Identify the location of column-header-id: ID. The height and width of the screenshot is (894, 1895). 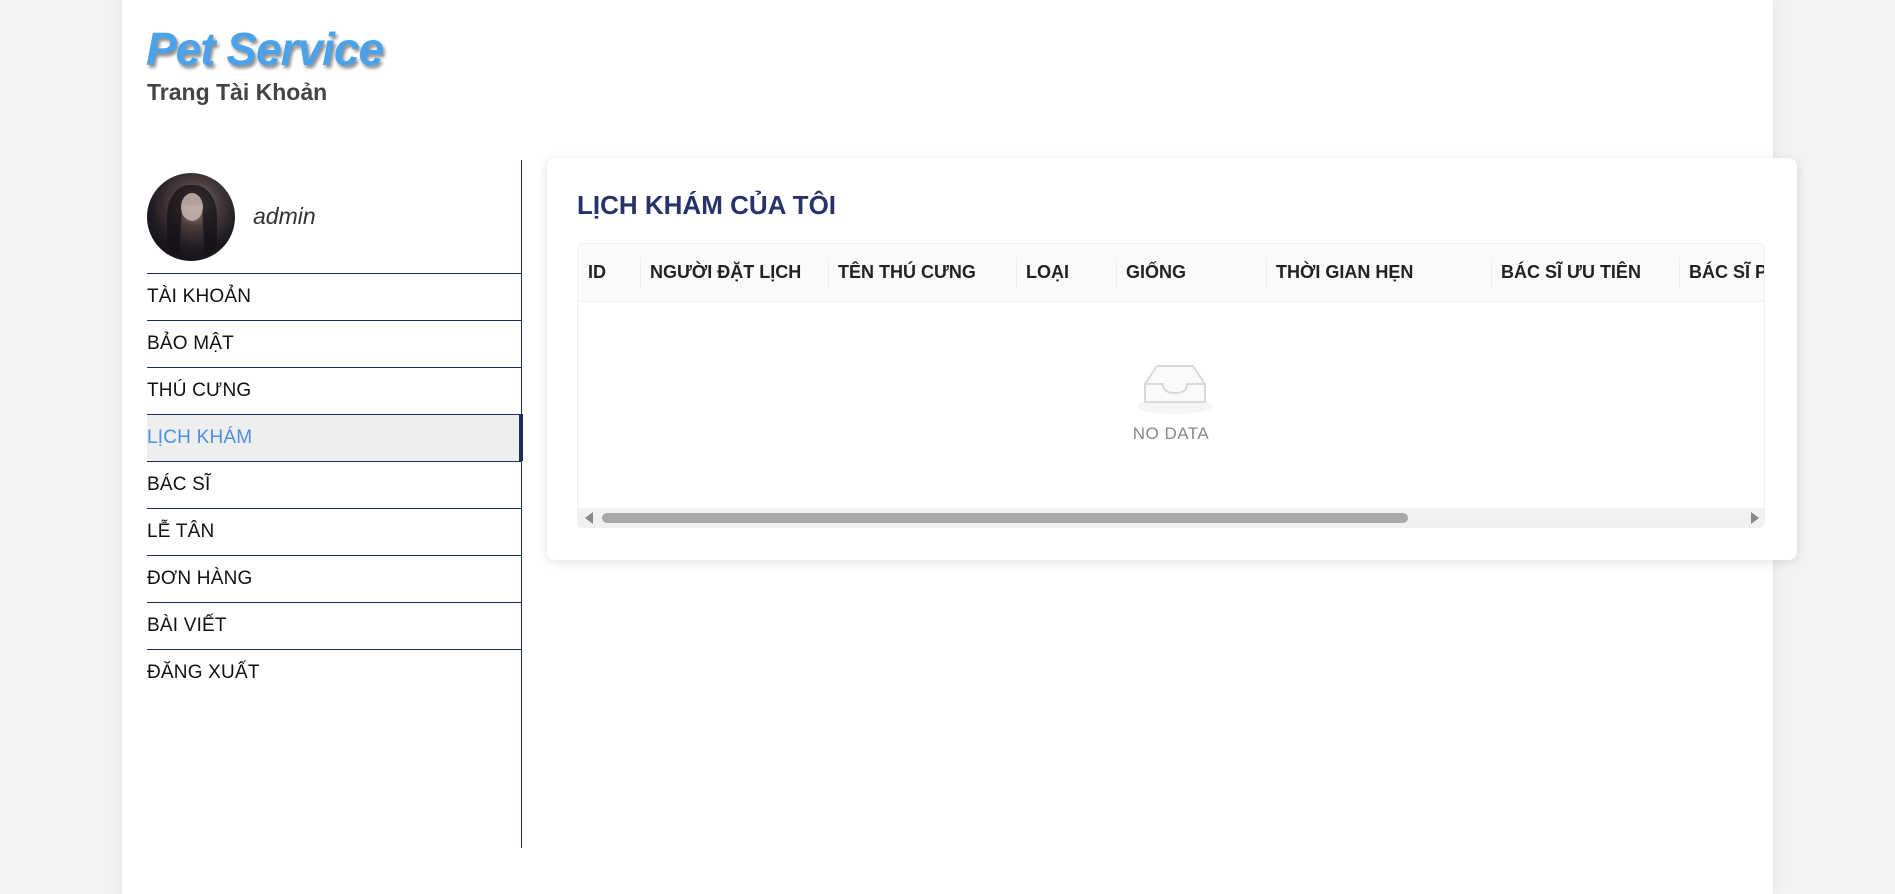
(609, 272).